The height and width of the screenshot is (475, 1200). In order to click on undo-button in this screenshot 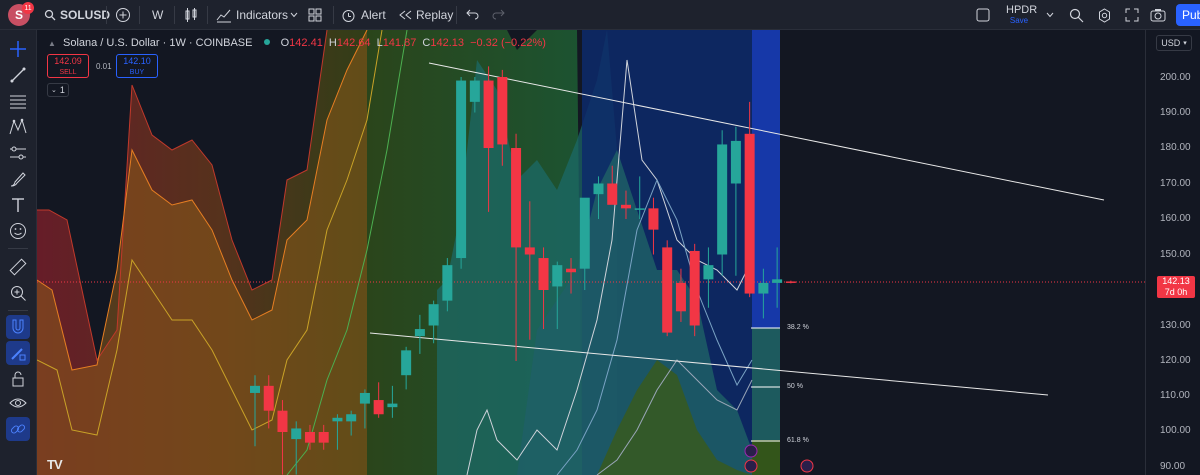, I will do `click(472, 15)`.